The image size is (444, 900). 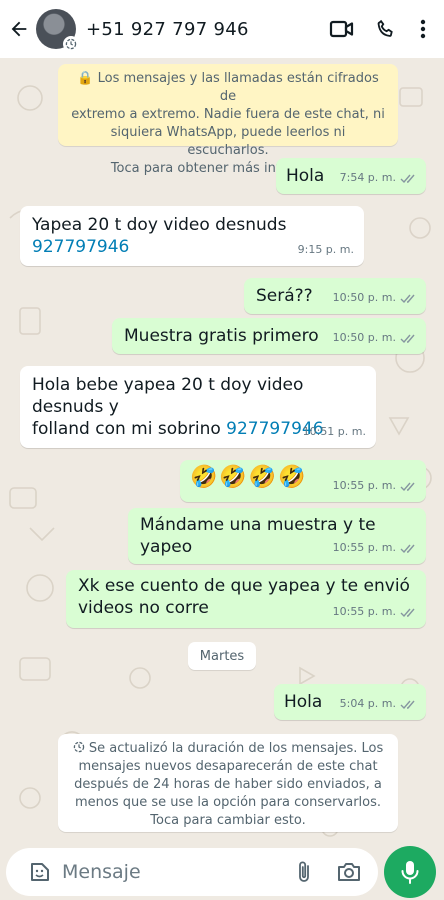 What do you see at coordinates (367, 703) in the screenshot?
I see `message-time: 5:04 p. m.` at bounding box center [367, 703].